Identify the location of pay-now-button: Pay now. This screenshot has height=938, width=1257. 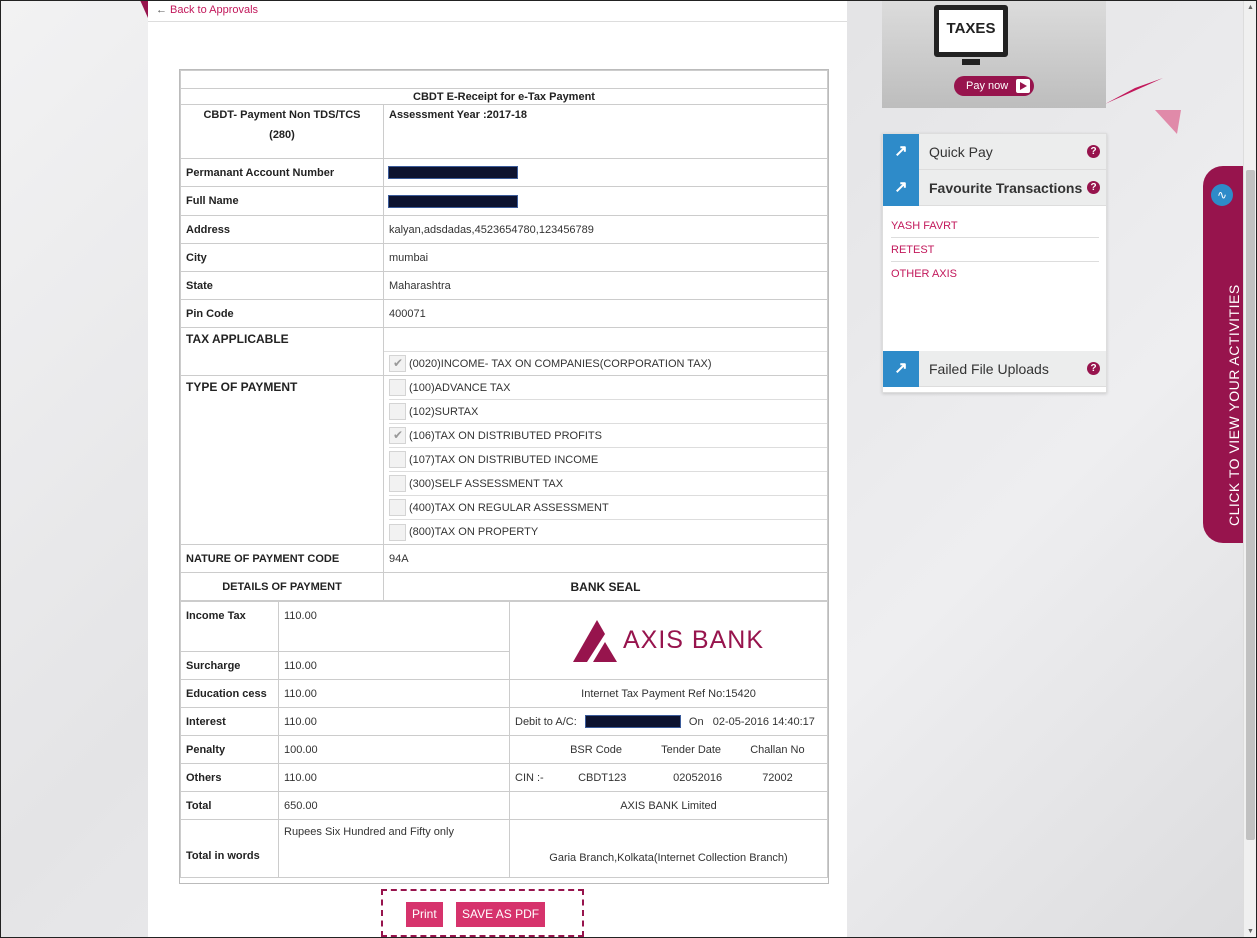
(994, 86).